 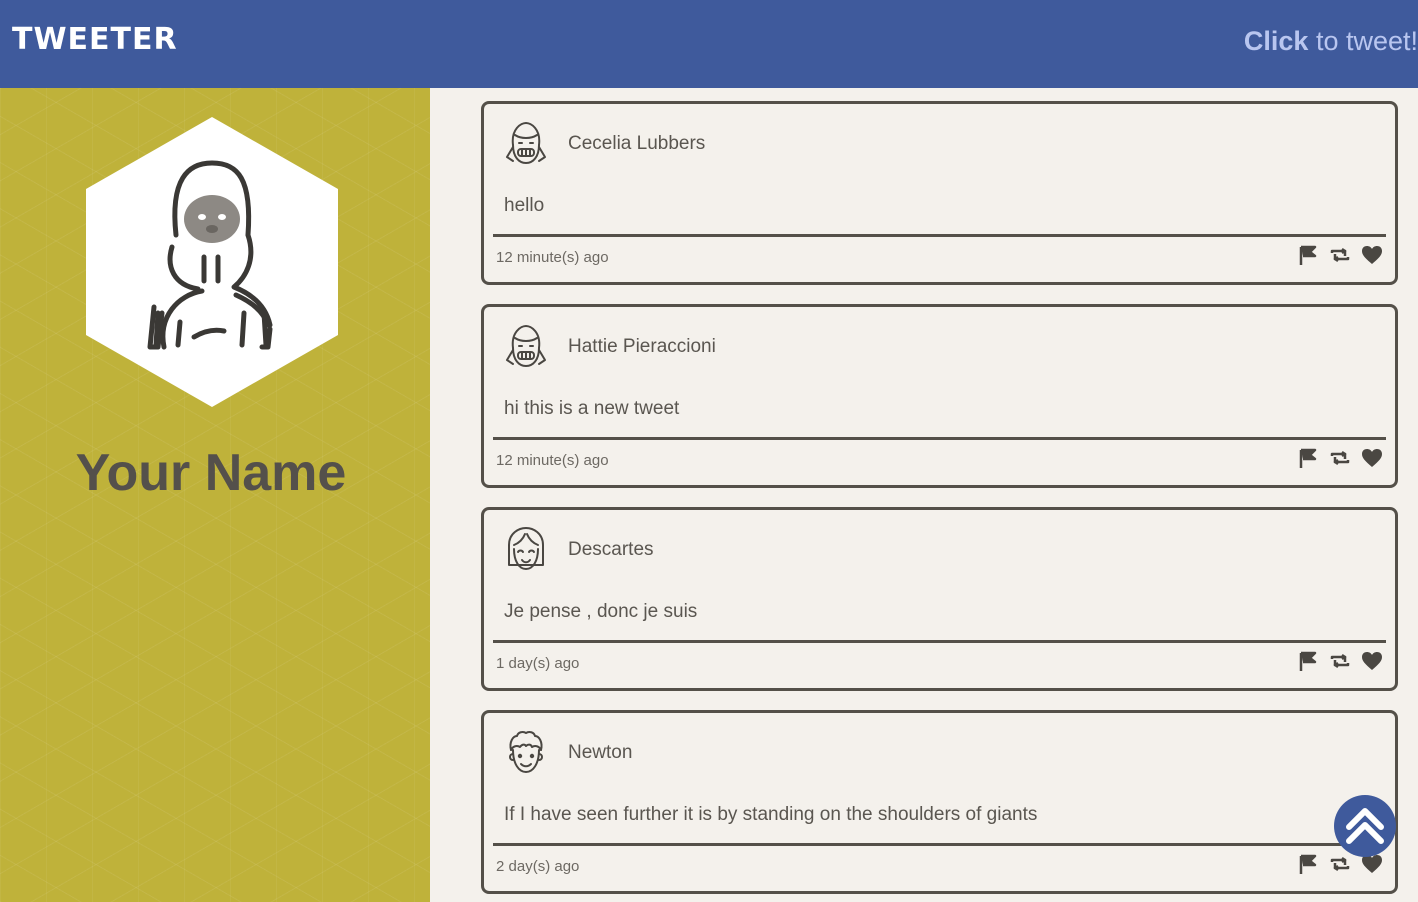 I want to click on compose-label: to tweet!, so click(x=1363, y=41).